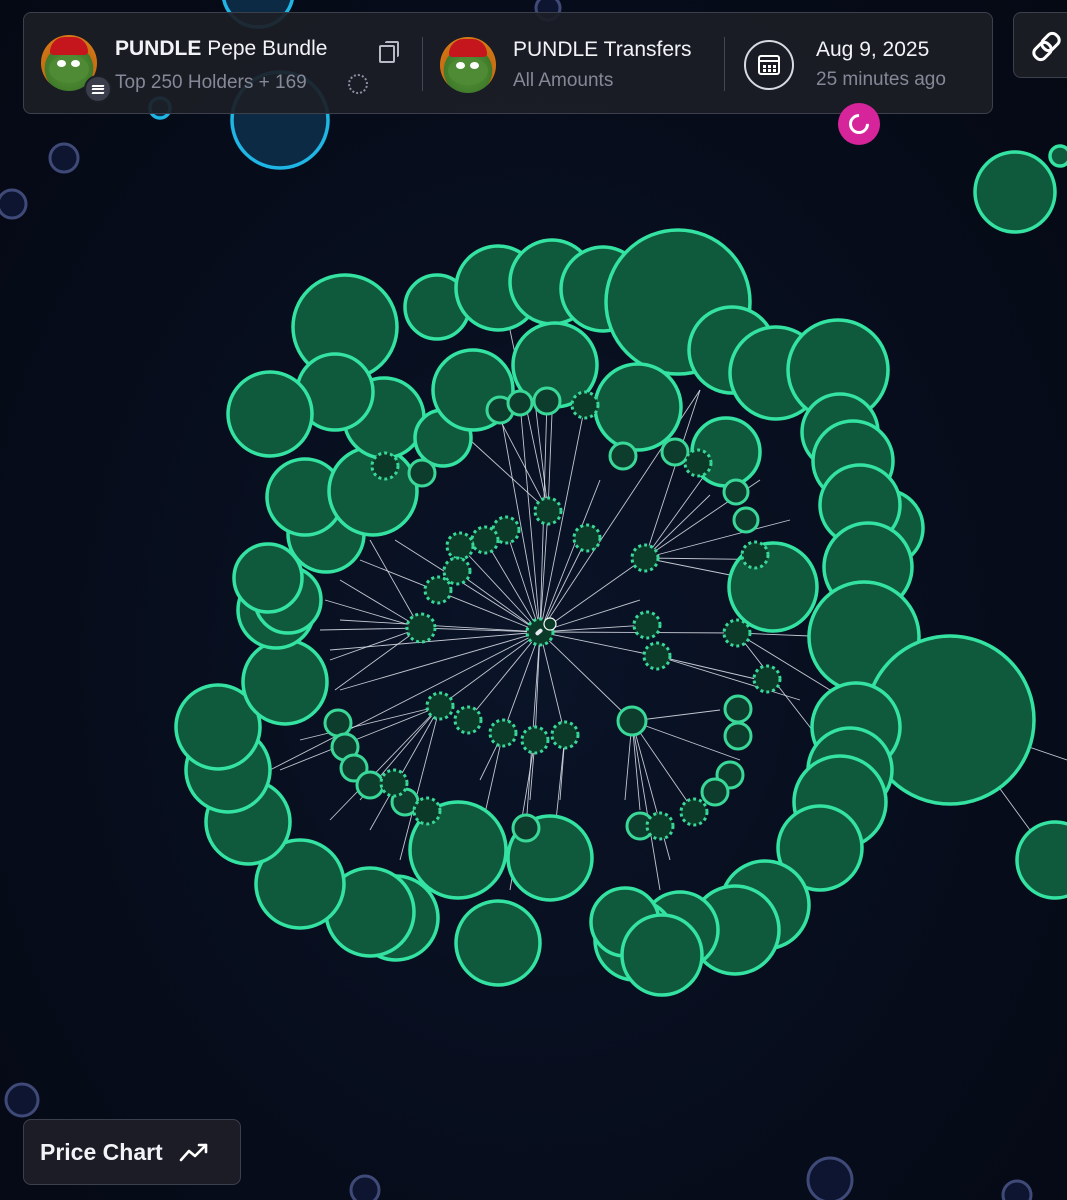 This screenshot has width=1067, height=1200. I want to click on refresh-button, so click(859, 124).